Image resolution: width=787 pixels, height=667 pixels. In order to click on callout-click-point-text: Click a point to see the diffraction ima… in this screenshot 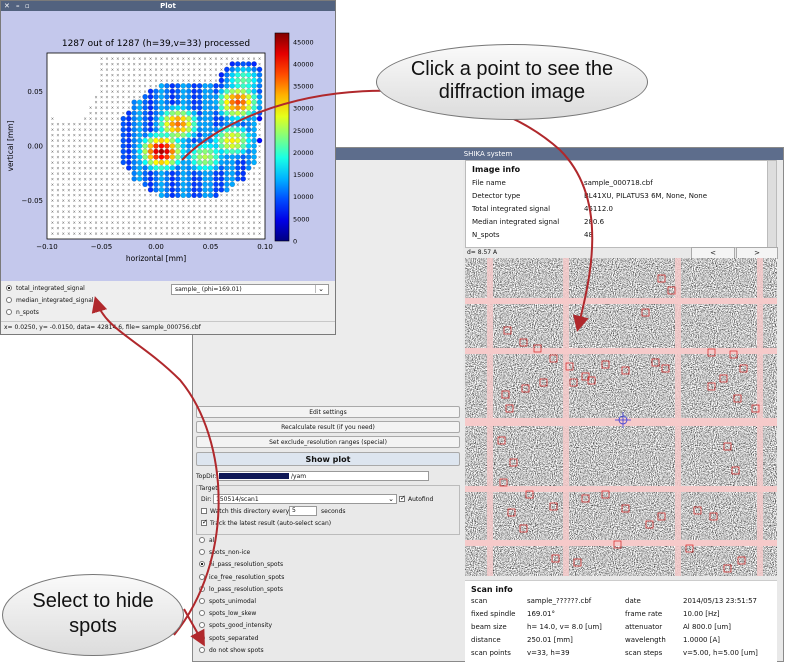, I will do `click(512, 80)`.